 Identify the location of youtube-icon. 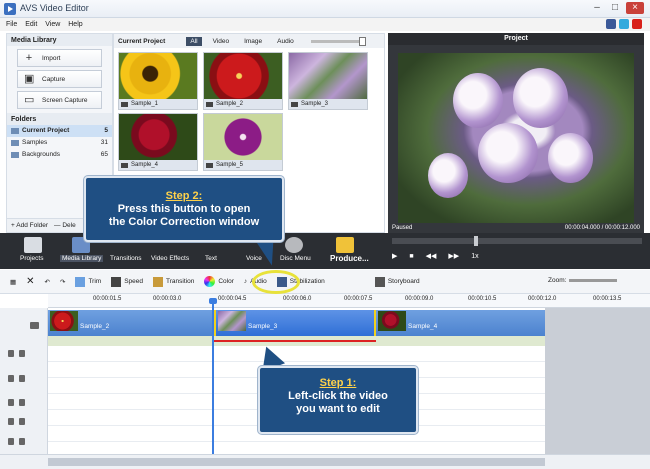
(637, 24).